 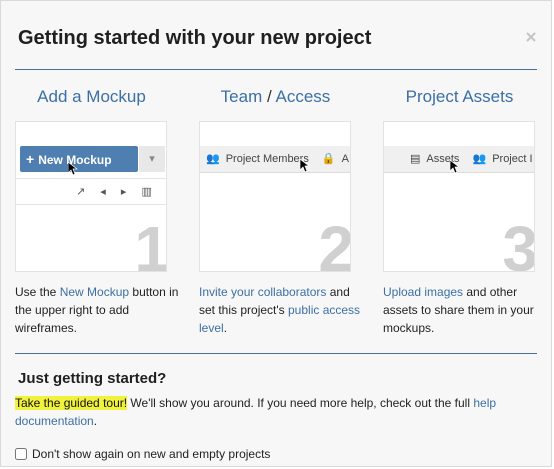 I want to click on desc-text: ., so click(x=225, y=328).